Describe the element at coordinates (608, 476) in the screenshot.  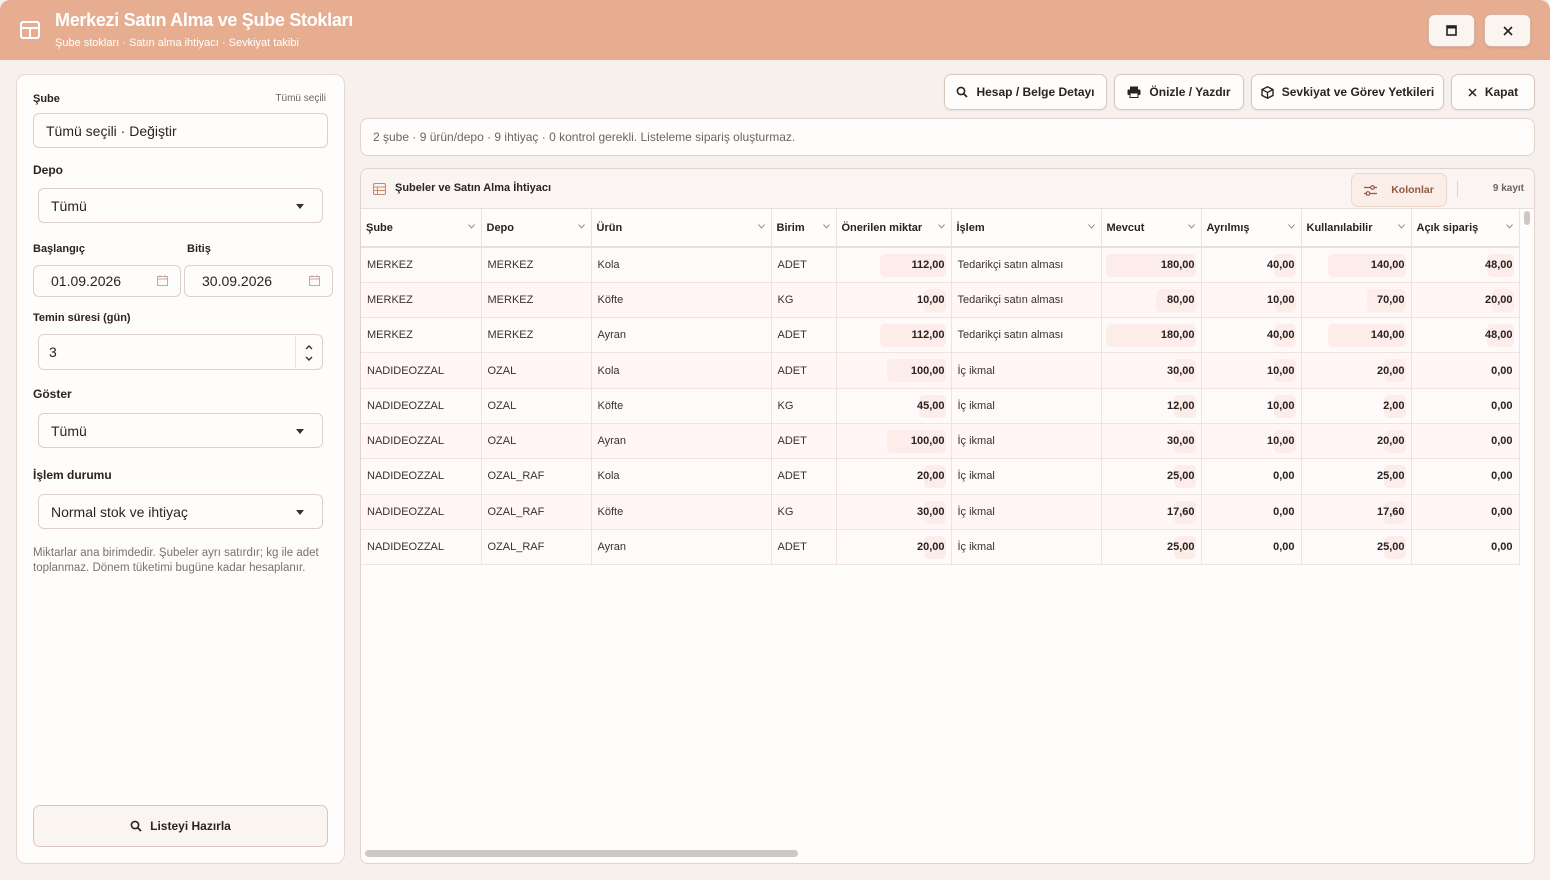
I see `cell-value: Kola` at that location.